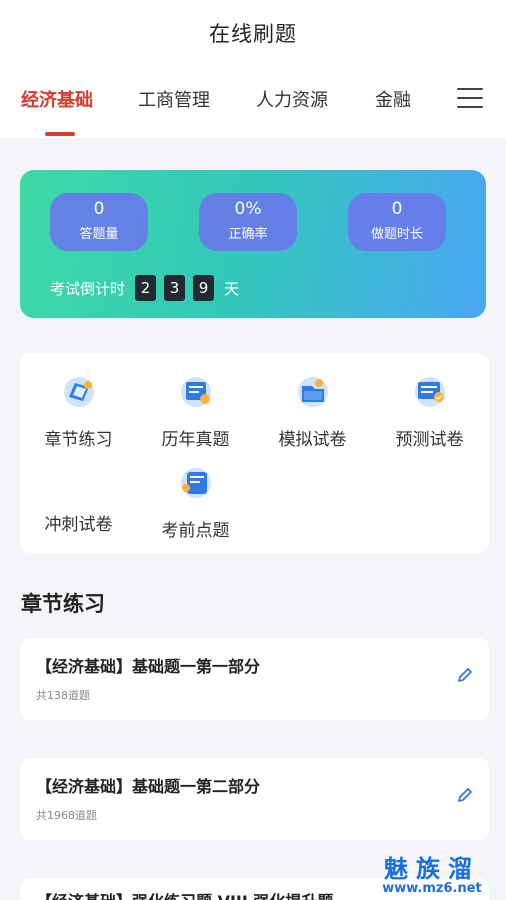  What do you see at coordinates (432, 869) in the screenshot?
I see `watermark-name: 魅族溜` at bounding box center [432, 869].